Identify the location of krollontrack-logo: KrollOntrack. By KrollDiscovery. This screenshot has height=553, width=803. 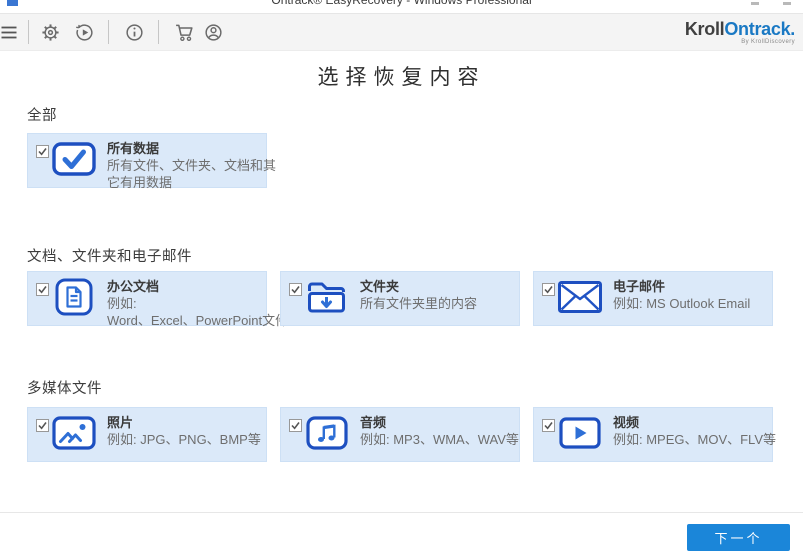
(740, 32).